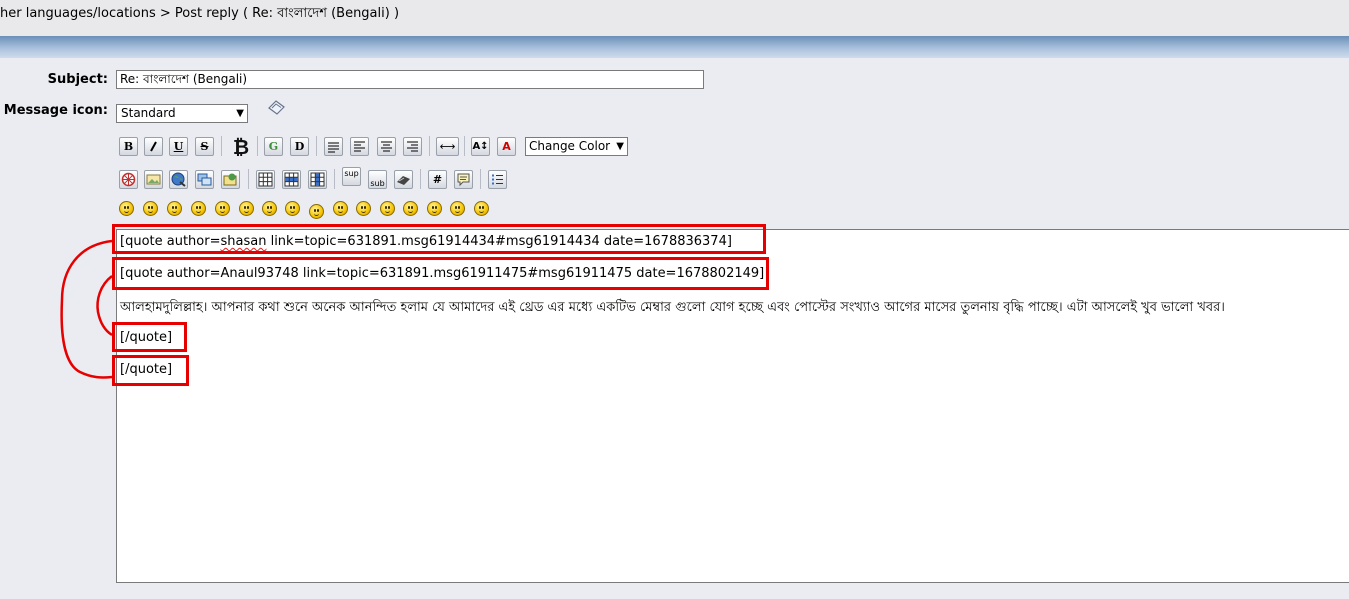 The width and height of the screenshot is (1349, 599). I want to click on message-icon-selected: Standard, so click(148, 113).